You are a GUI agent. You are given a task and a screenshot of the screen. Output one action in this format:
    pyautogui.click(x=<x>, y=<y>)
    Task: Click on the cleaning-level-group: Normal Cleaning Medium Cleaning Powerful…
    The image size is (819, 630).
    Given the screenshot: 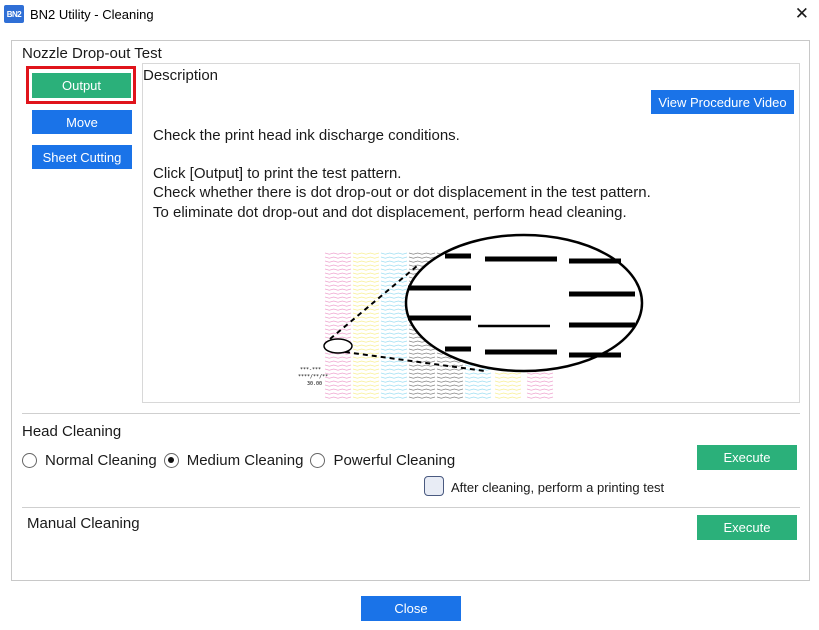 What is the action you would take?
    pyautogui.click(x=242, y=460)
    